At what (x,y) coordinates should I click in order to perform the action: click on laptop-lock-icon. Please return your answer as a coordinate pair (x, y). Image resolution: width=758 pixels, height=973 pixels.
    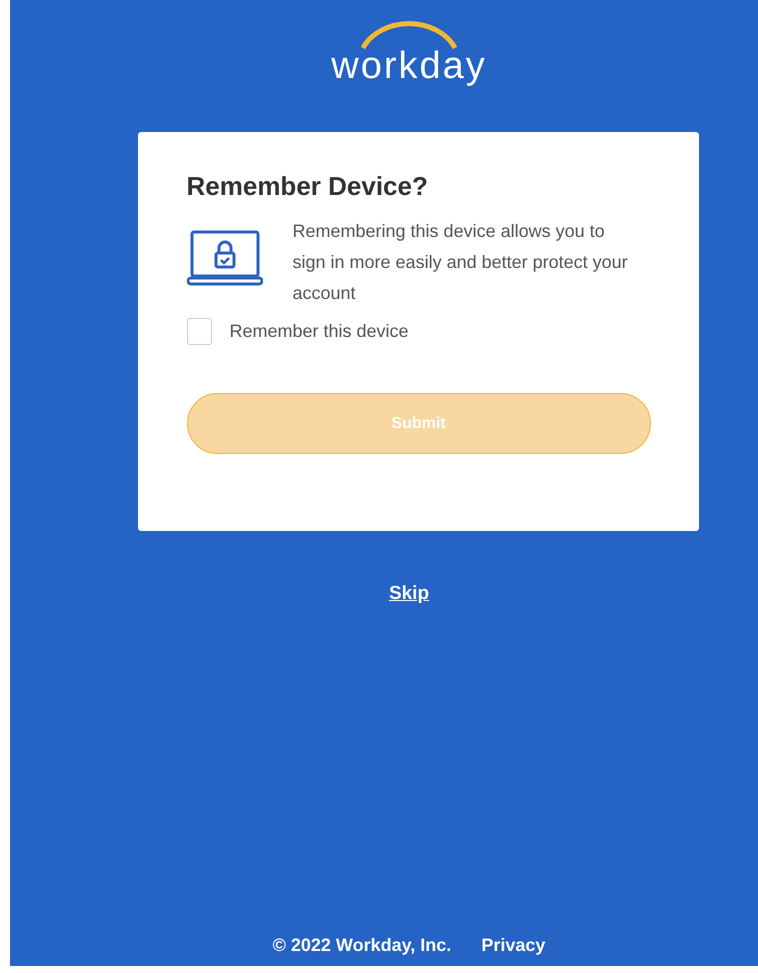
    Looking at the image, I should click on (224, 258).